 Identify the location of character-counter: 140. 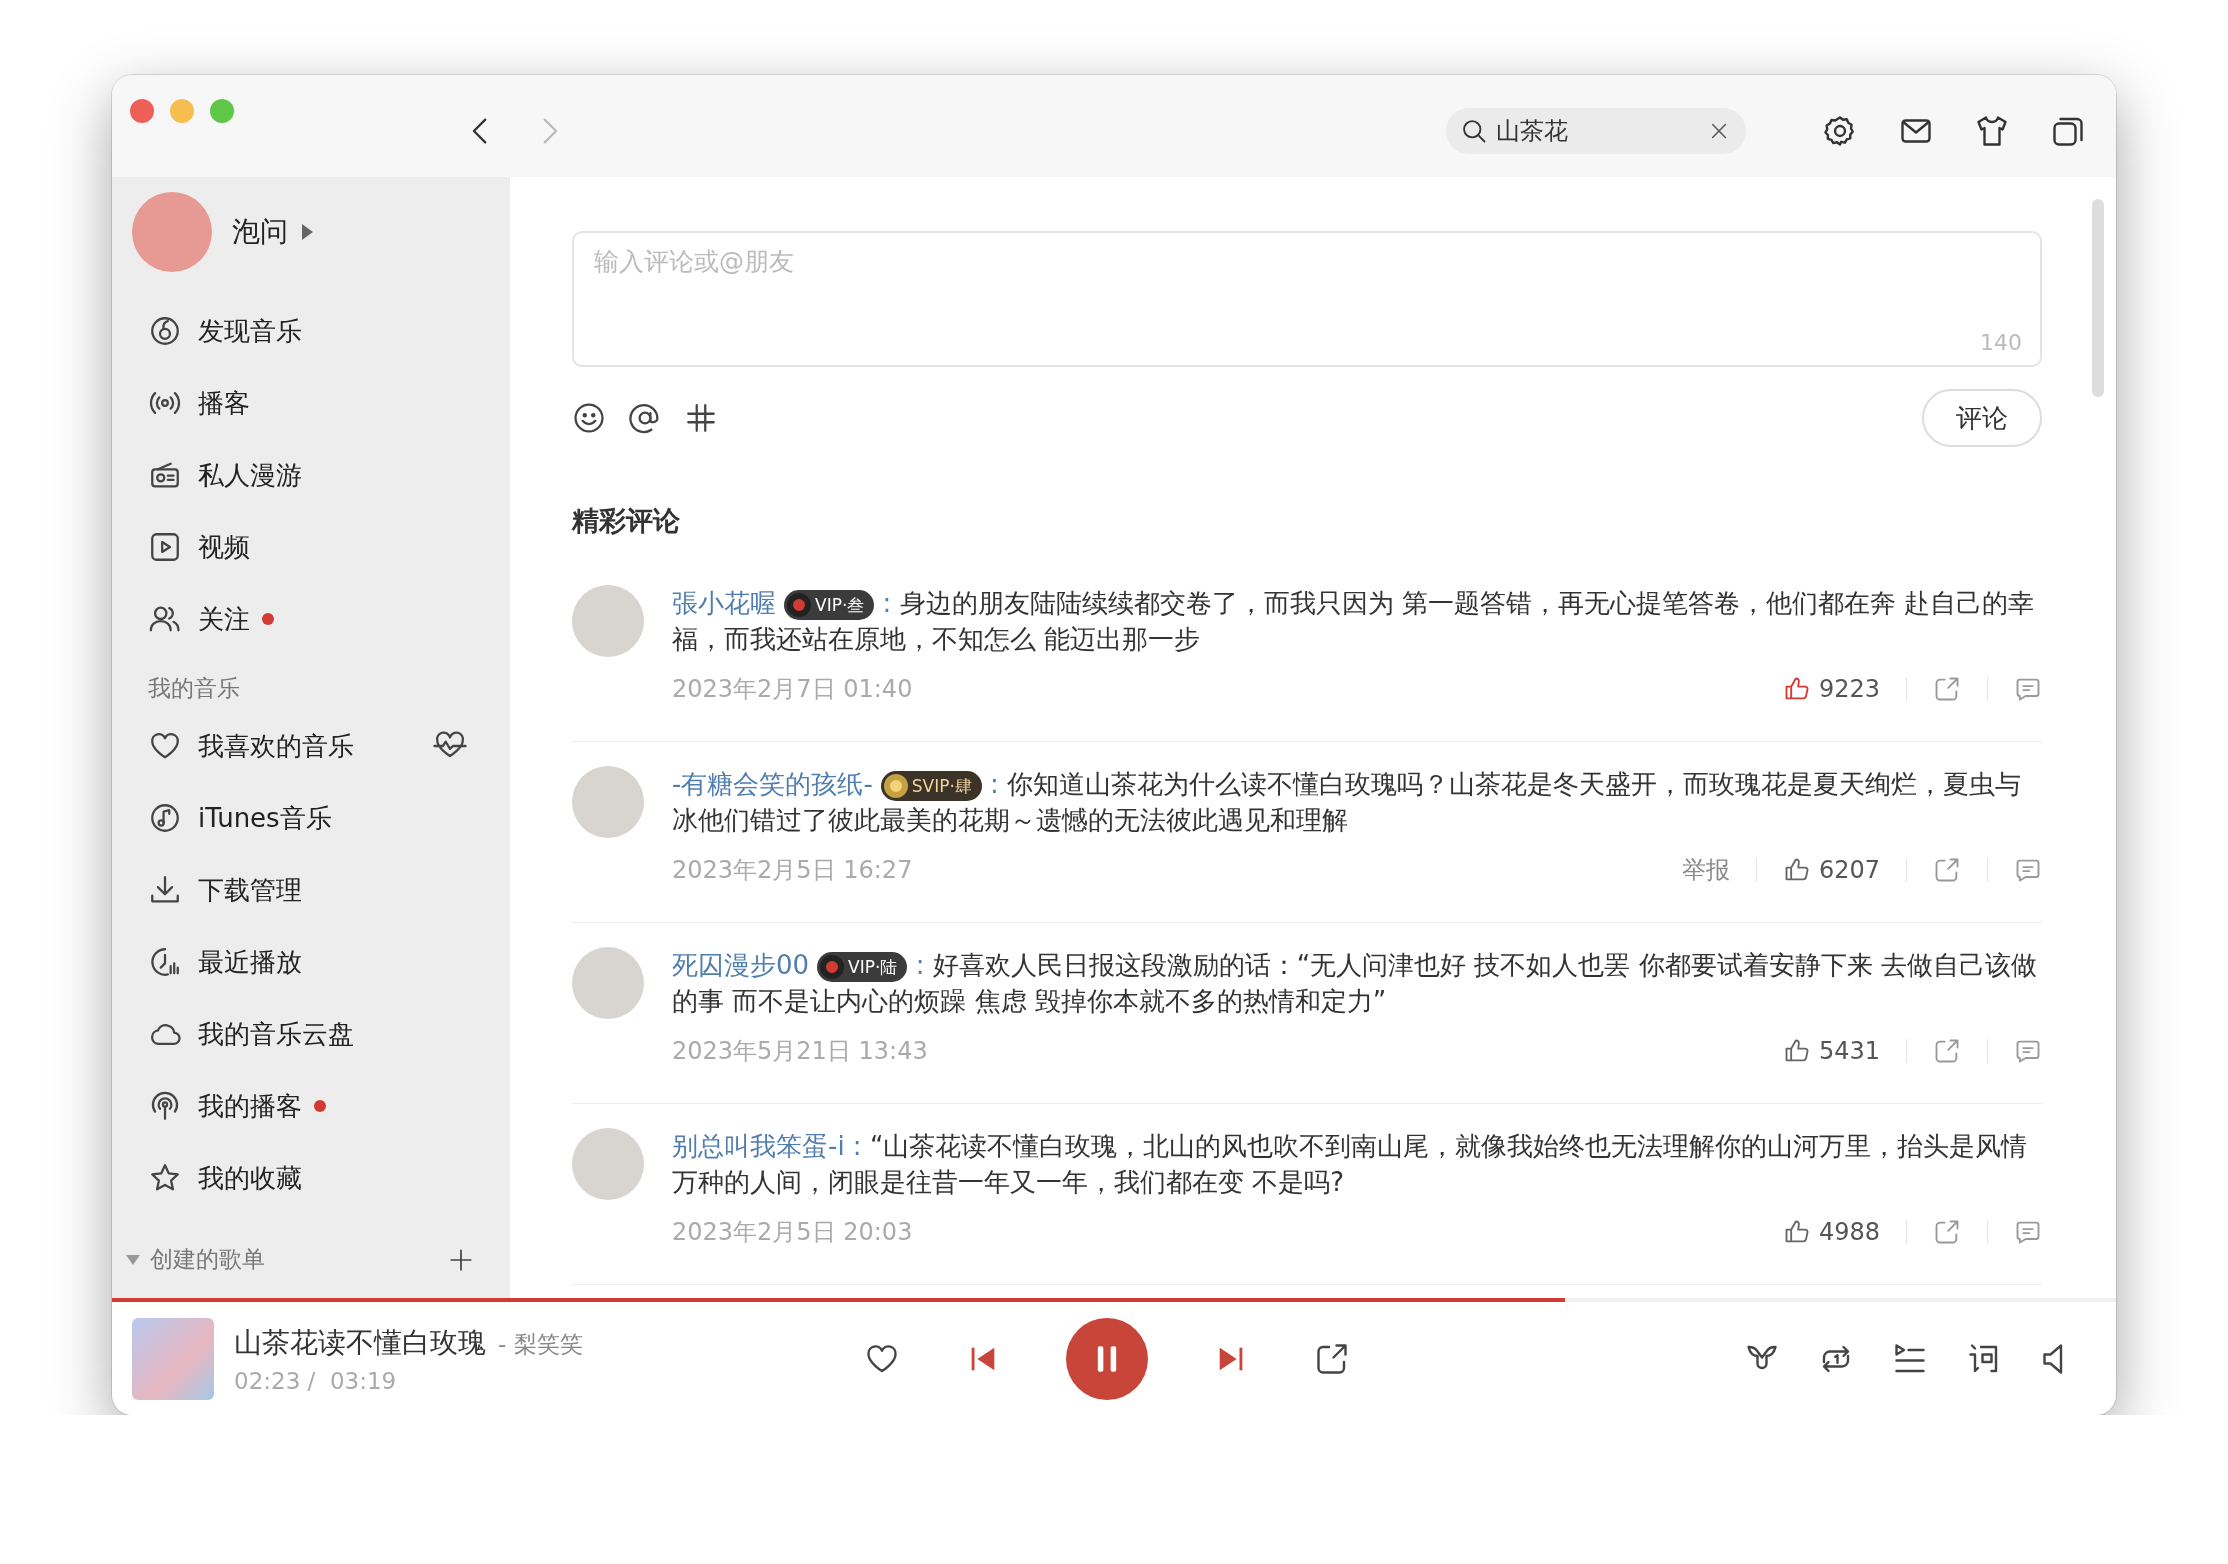
(2001, 342).